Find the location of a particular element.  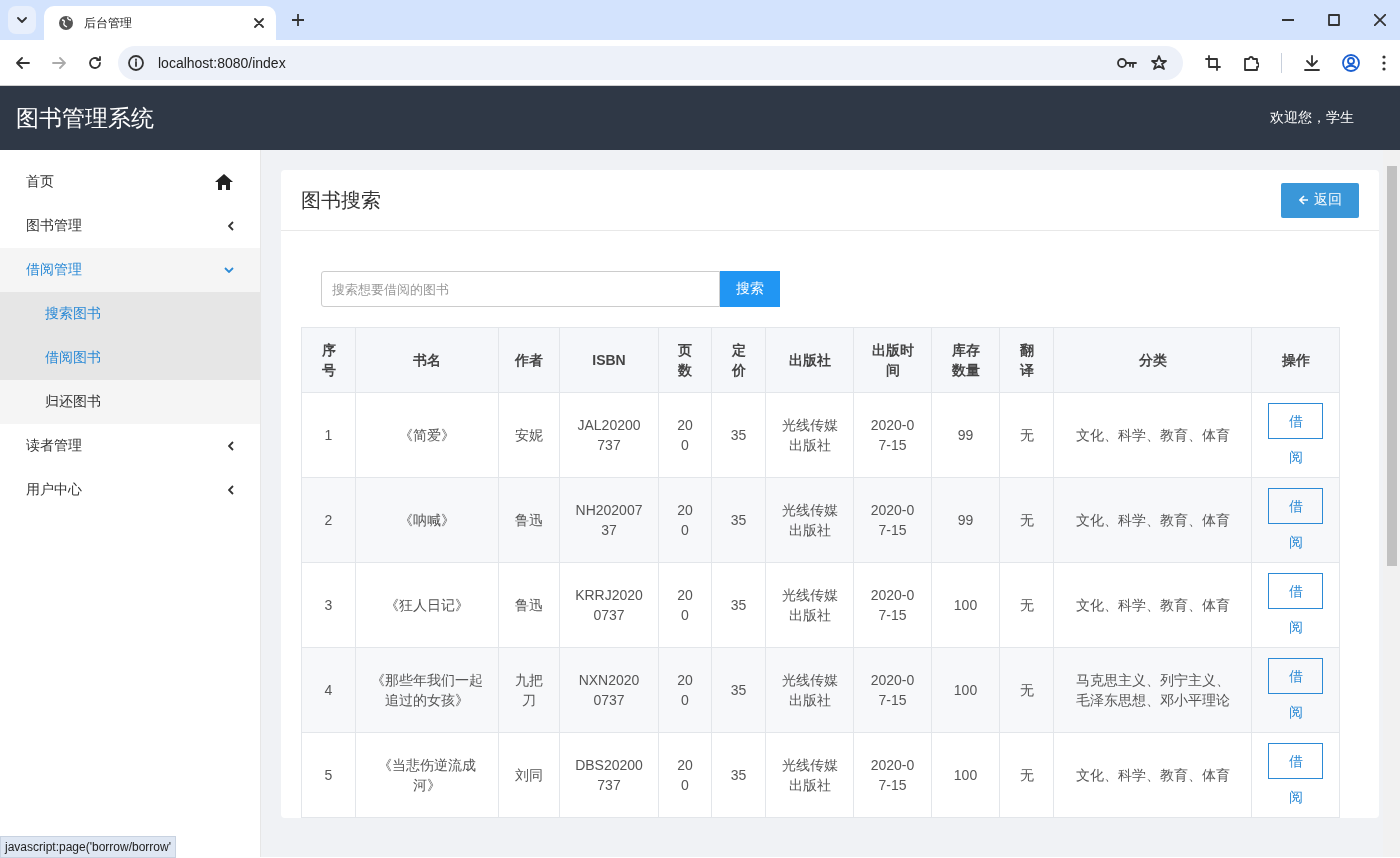

sidebar-item: 首页 is located at coordinates (130, 182).